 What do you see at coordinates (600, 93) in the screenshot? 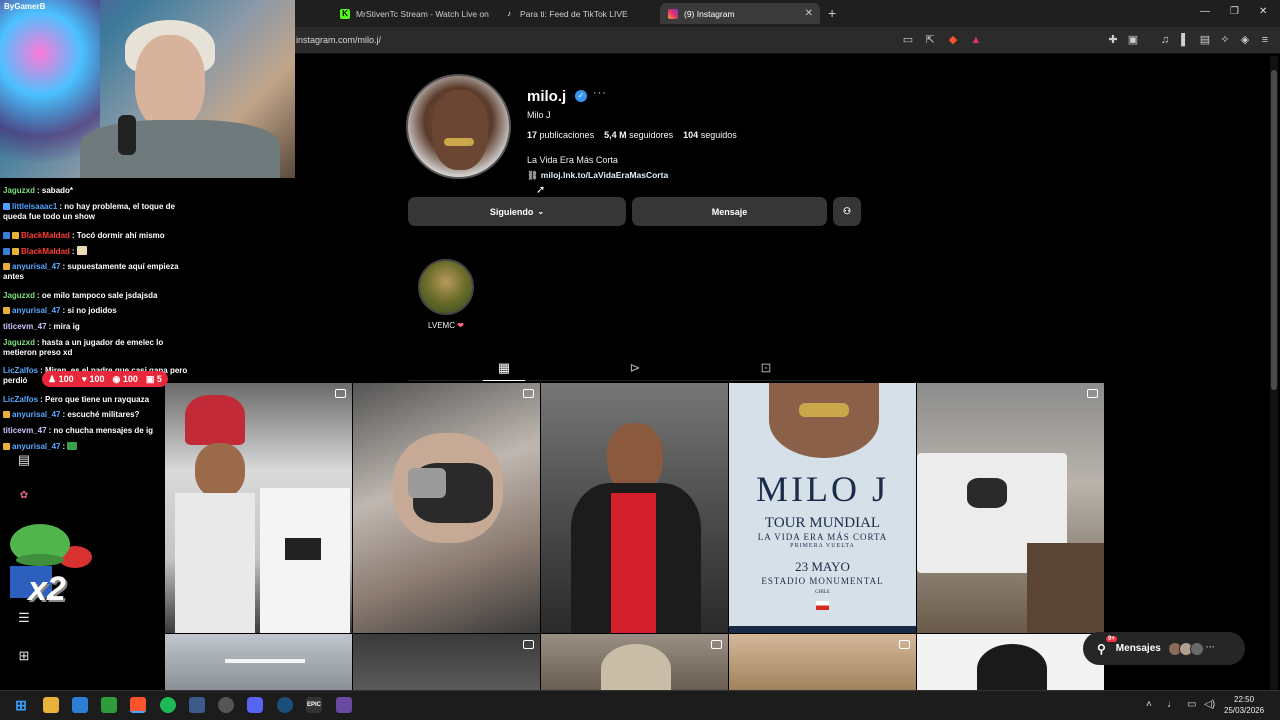
I see `more-options-icon: ···` at bounding box center [600, 93].